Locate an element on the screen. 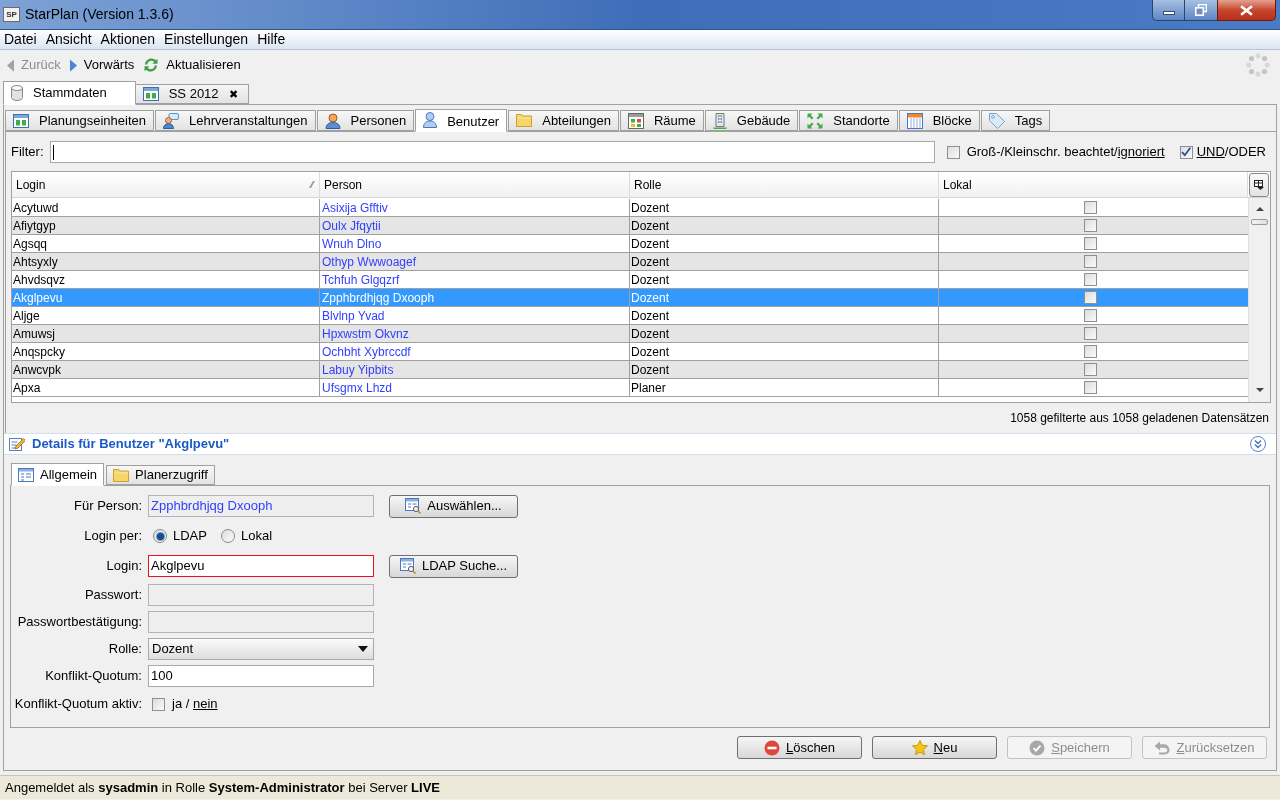  tab: Standorte is located at coordinates (848, 120).